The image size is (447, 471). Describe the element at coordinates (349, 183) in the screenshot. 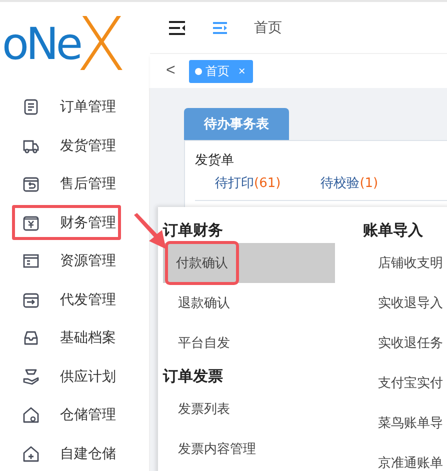

I see `todo-link: 待校验(1)` at that location.